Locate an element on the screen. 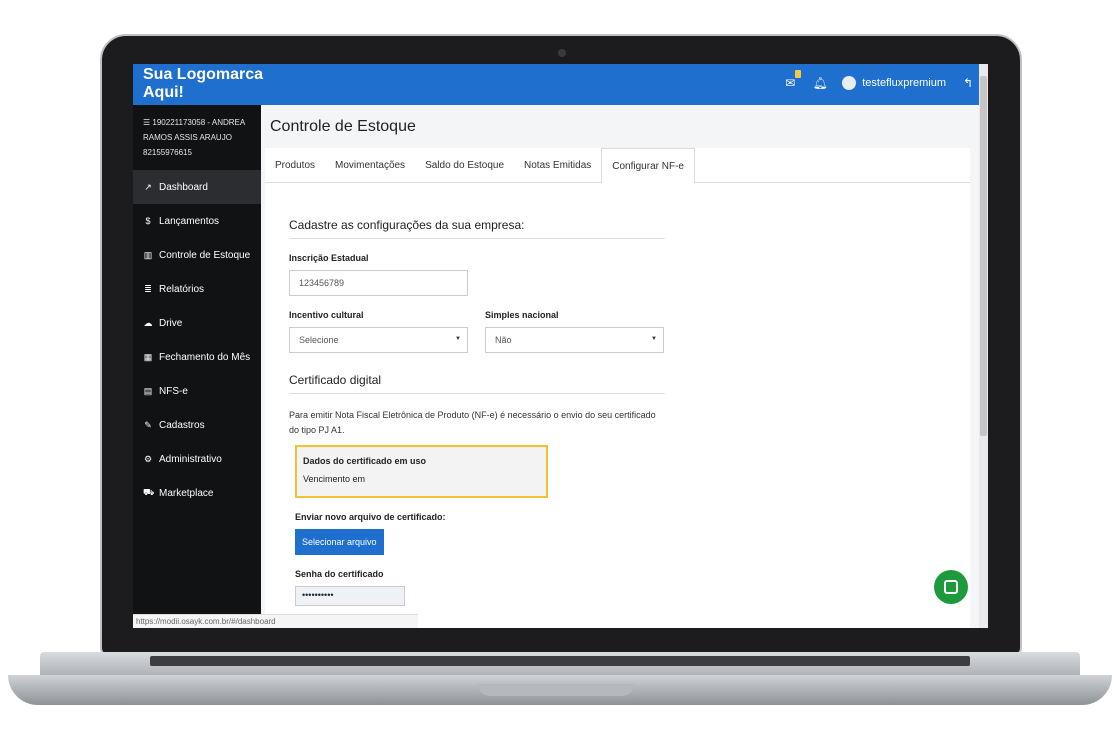  upload-label: Enviar novo arquivo de certificado: is located at coordinates (370, 517).